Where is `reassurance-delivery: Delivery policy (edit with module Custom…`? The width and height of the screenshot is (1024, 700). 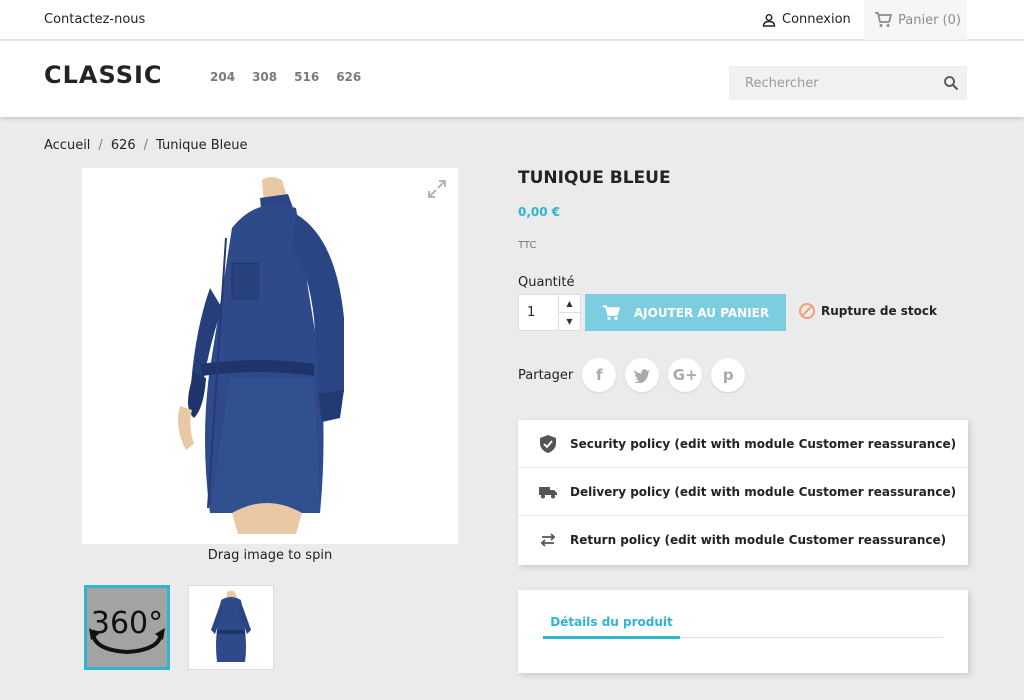 reassurance-delivery: Delivery policy (edit with module Custom… is located at coordinates (743, 492).